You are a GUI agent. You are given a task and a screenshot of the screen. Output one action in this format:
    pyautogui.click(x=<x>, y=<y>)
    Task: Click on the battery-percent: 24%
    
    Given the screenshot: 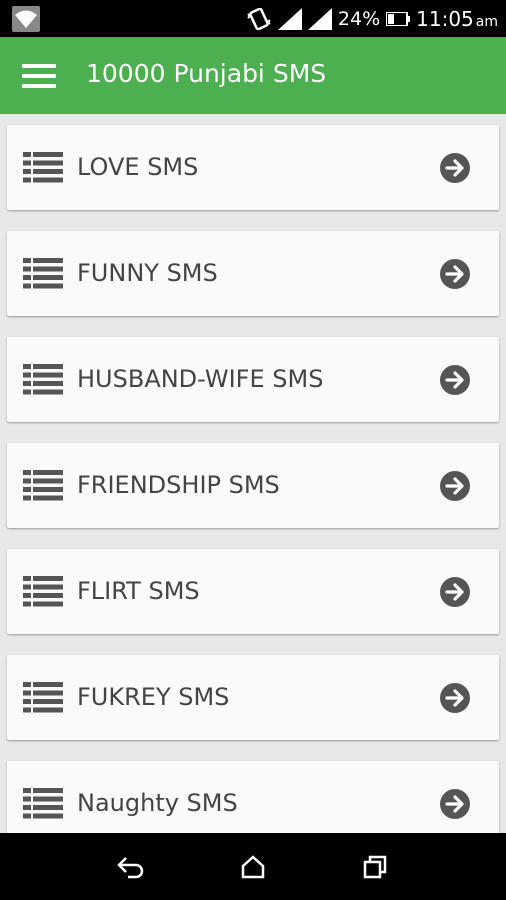 What is the action you would take?
    pyautogui.click(x=359, y=18)
    